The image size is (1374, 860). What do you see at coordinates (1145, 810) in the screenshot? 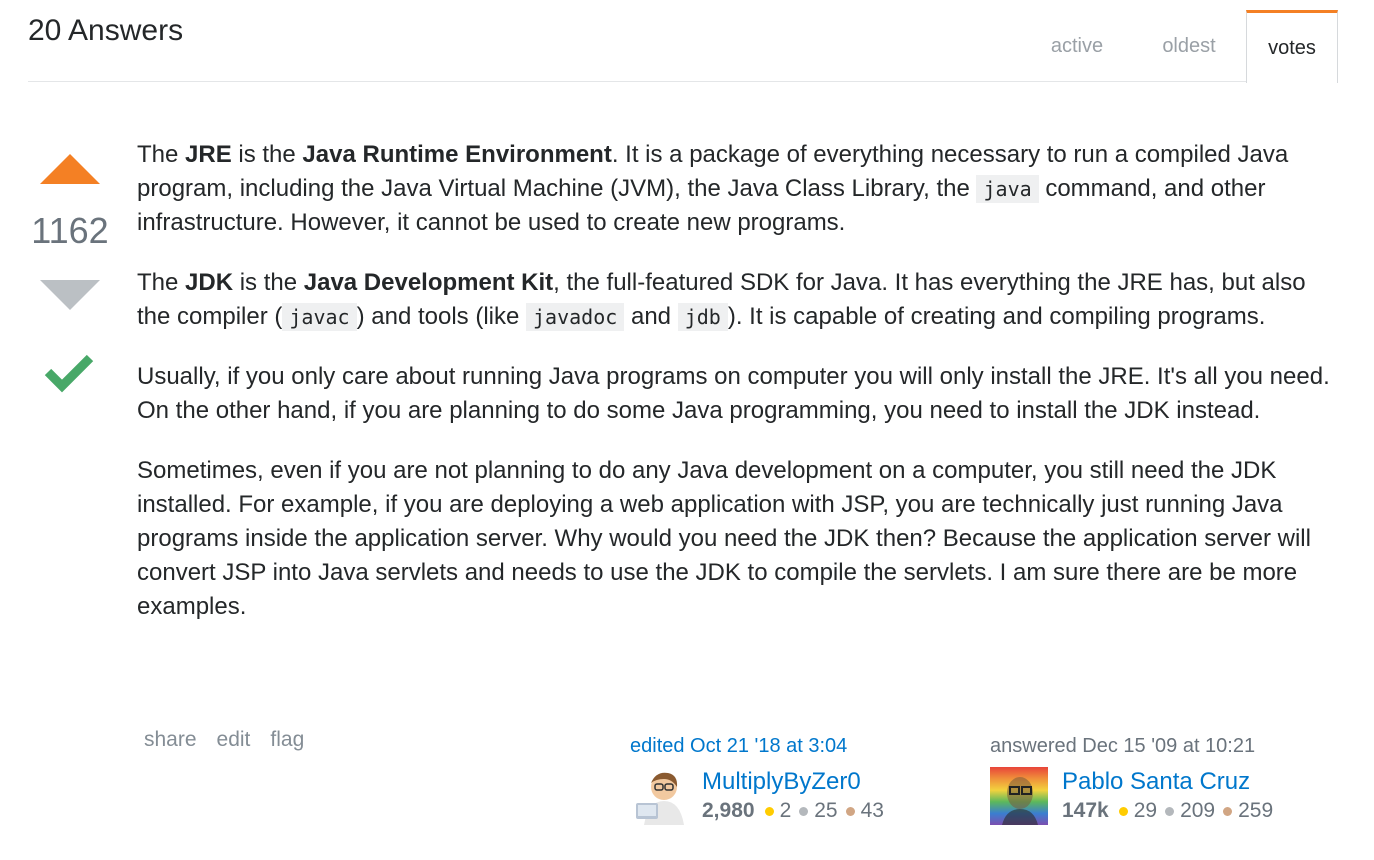
I see `badge-count: 29` at bounding box center [1145, 810].